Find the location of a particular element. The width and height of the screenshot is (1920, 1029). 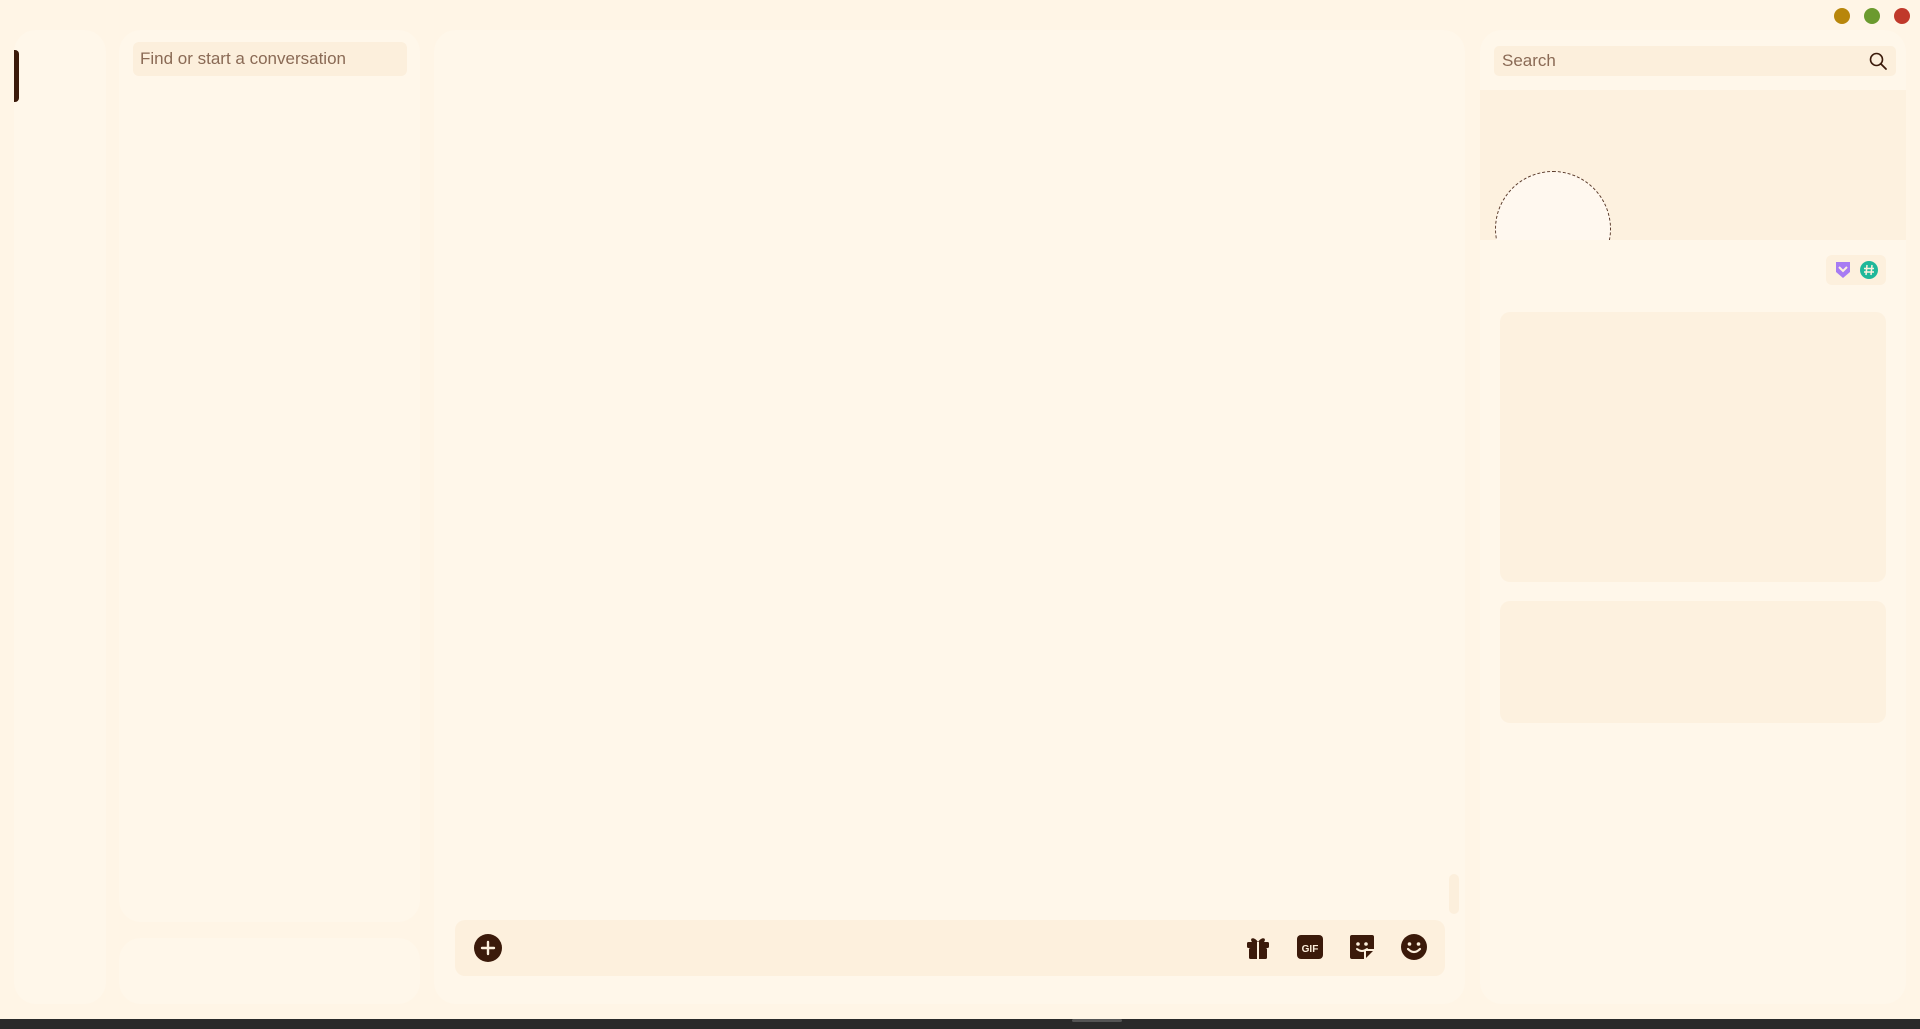

plus-circle-icon is located at coordinates (488, 948).